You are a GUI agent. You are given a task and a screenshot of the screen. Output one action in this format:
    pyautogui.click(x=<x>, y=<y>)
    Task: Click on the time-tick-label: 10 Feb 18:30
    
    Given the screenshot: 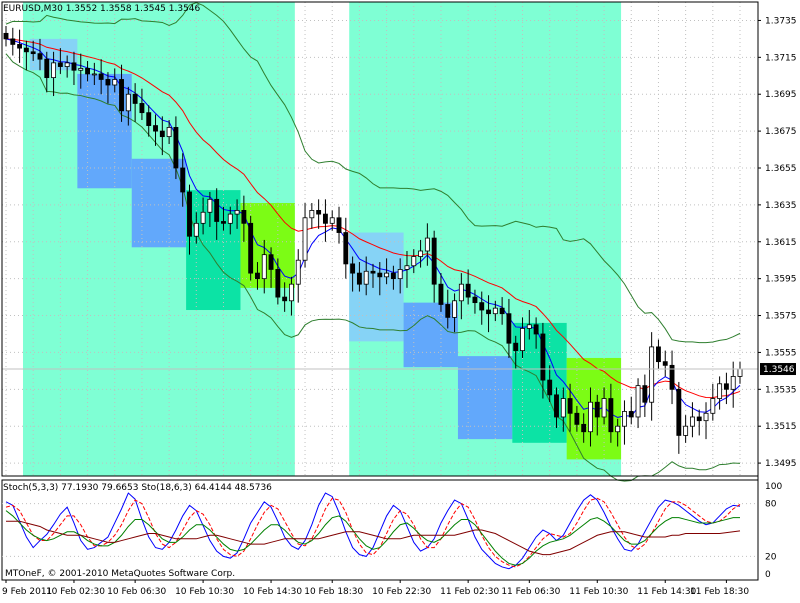 What is the action you would take?
    pyautogui.click(x=333, y=592)
    